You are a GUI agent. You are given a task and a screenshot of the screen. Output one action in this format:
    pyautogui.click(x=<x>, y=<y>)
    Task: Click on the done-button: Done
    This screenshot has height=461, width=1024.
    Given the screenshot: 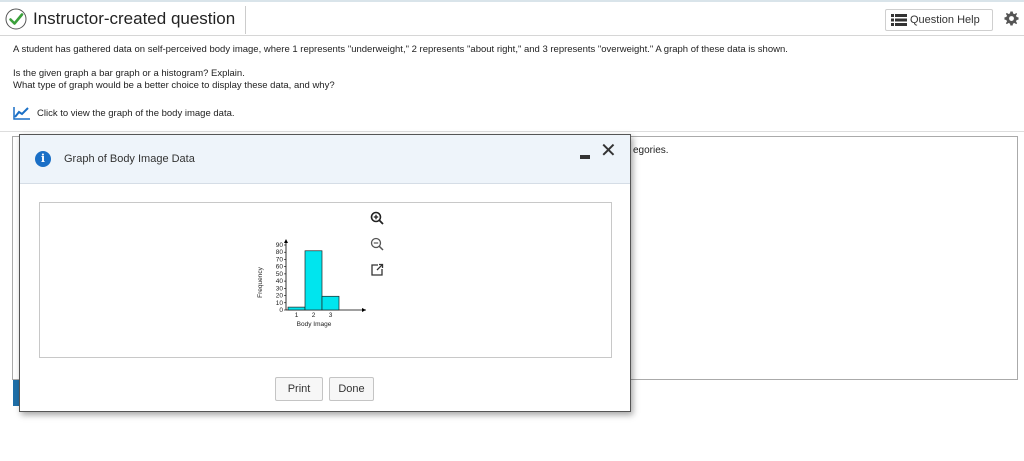 What is the action you would take?
    pyautogui.click(x=351, y=389)
    